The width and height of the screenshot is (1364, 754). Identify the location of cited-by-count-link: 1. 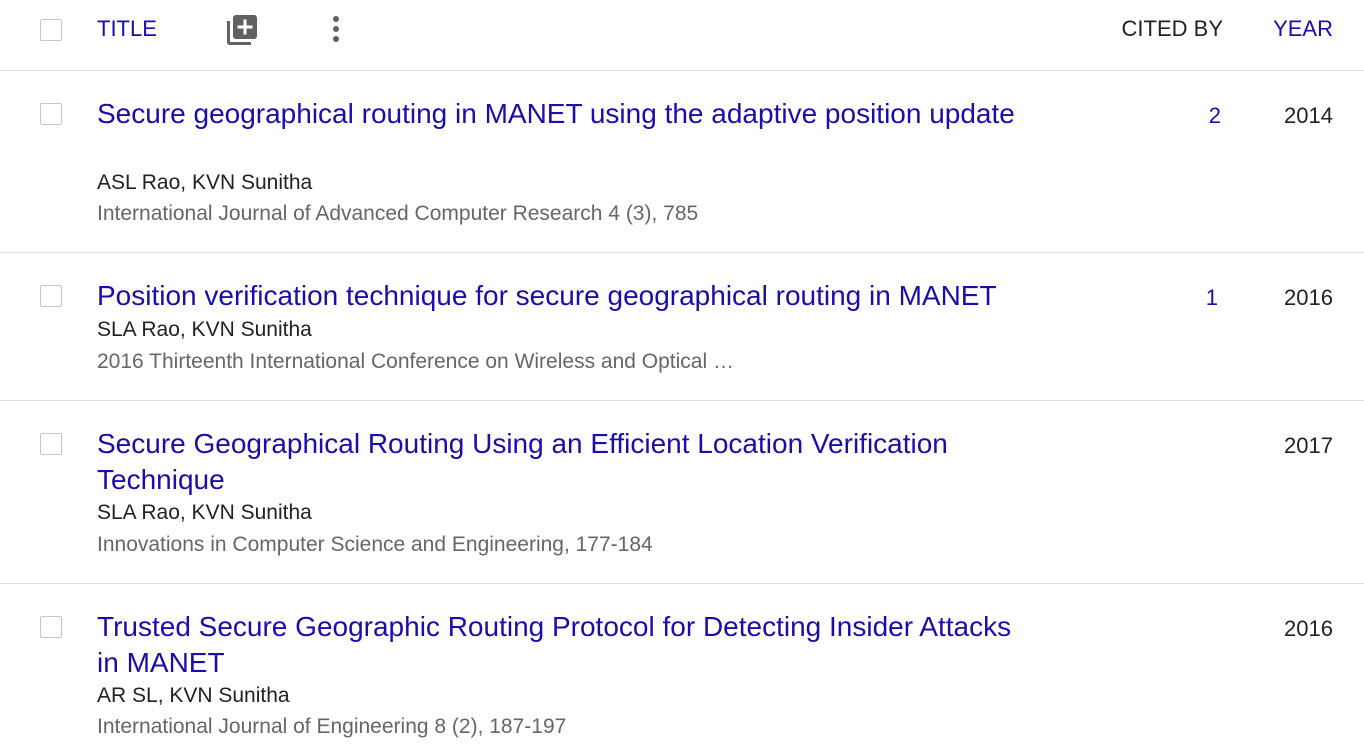
(1212, 298).